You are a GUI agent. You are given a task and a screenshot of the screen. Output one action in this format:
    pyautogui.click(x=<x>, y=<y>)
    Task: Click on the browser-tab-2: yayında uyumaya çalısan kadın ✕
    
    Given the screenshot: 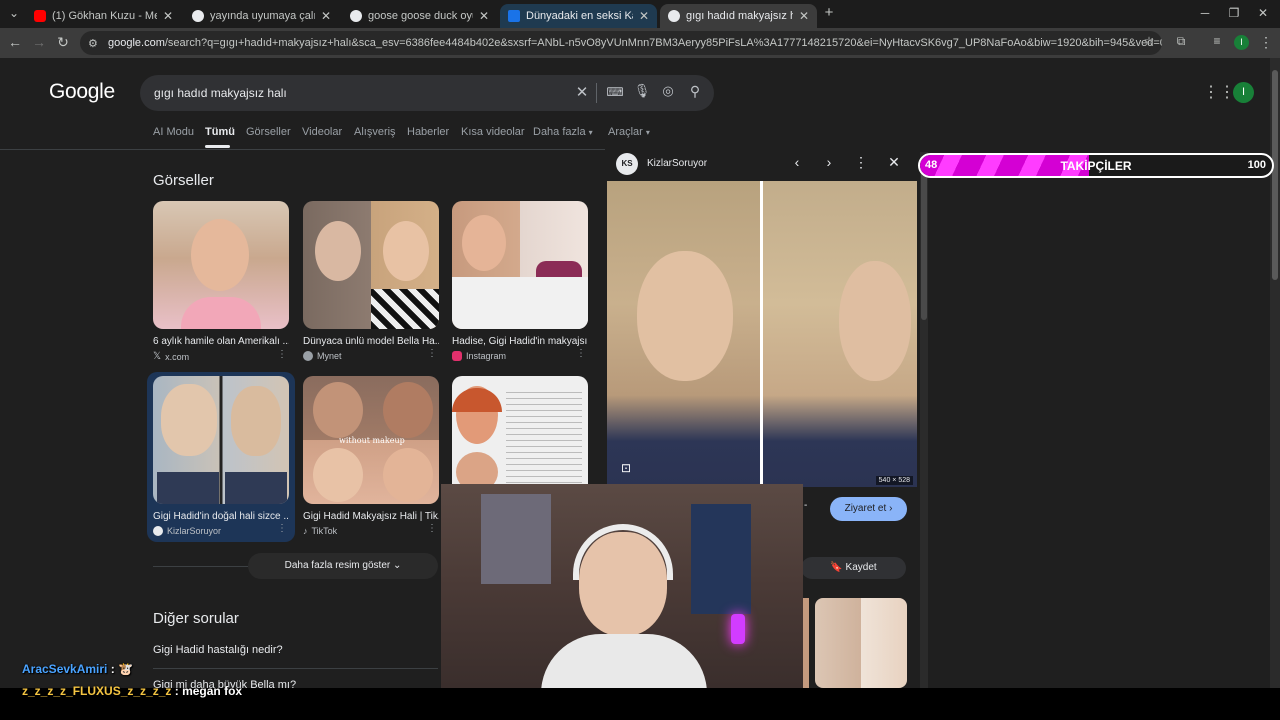 What is the action you would take?
    pyautogui.click(x=261, y=16)
    